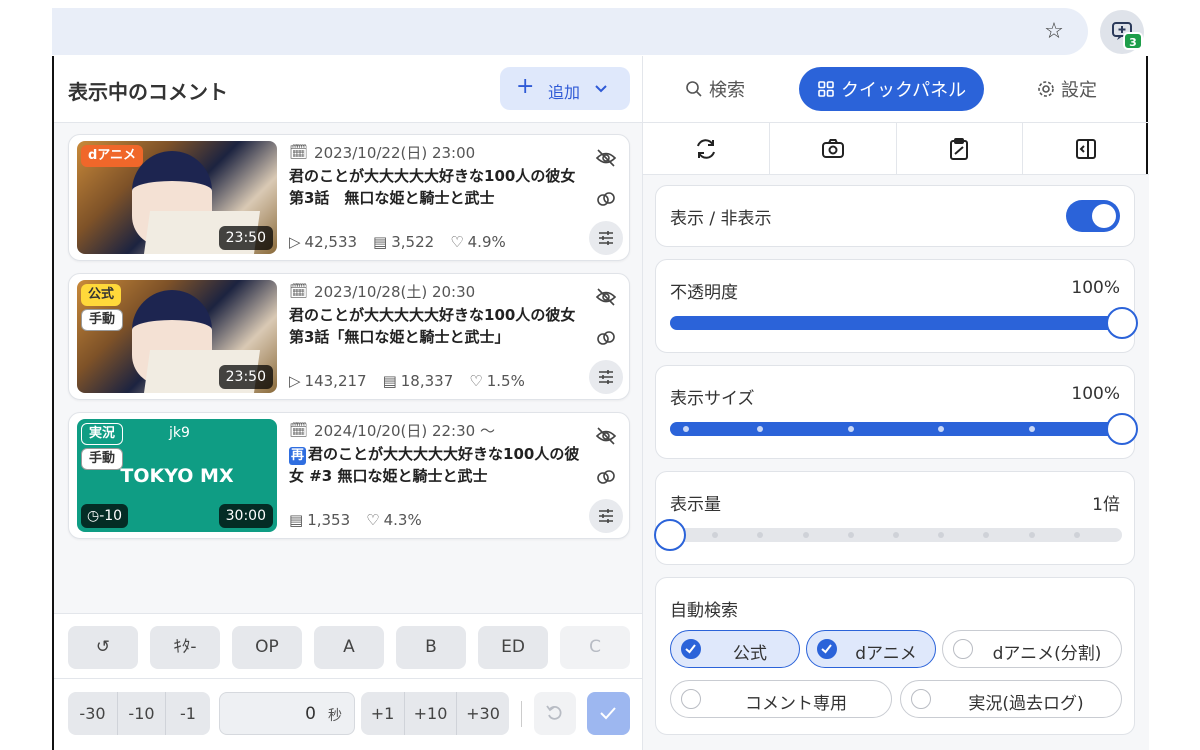 This screenshot has height=750, width=1200. What do you see at coordinates (896, 306) in the screenshot?
I see `opacity-setting: 不透明度 100%` at bounding box center [896, 306].